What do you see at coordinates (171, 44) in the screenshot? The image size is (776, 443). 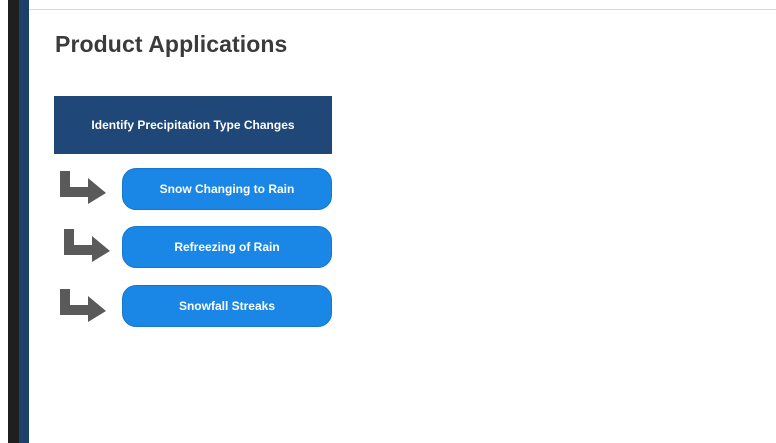 I see `page-title: Product Applications` at bounding box center [171, 44].